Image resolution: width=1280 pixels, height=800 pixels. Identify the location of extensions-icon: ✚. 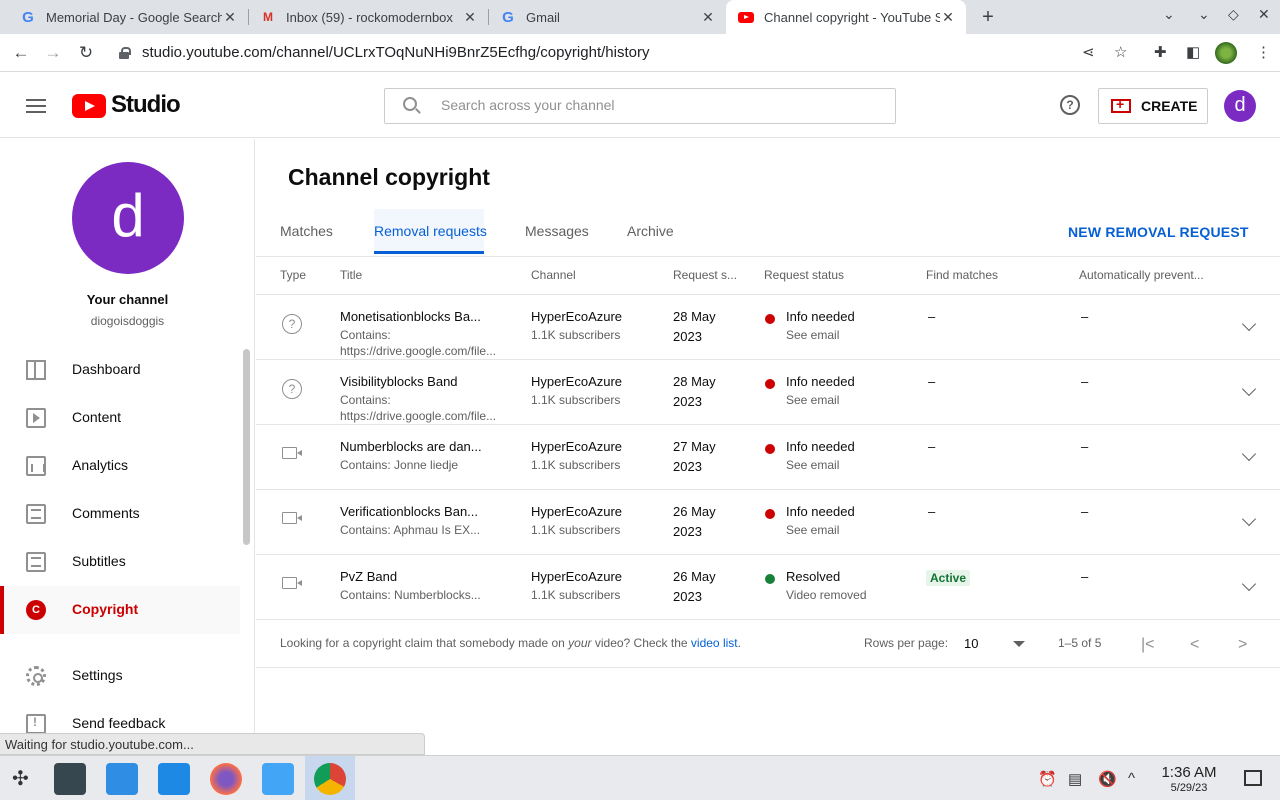
(1160, 52).